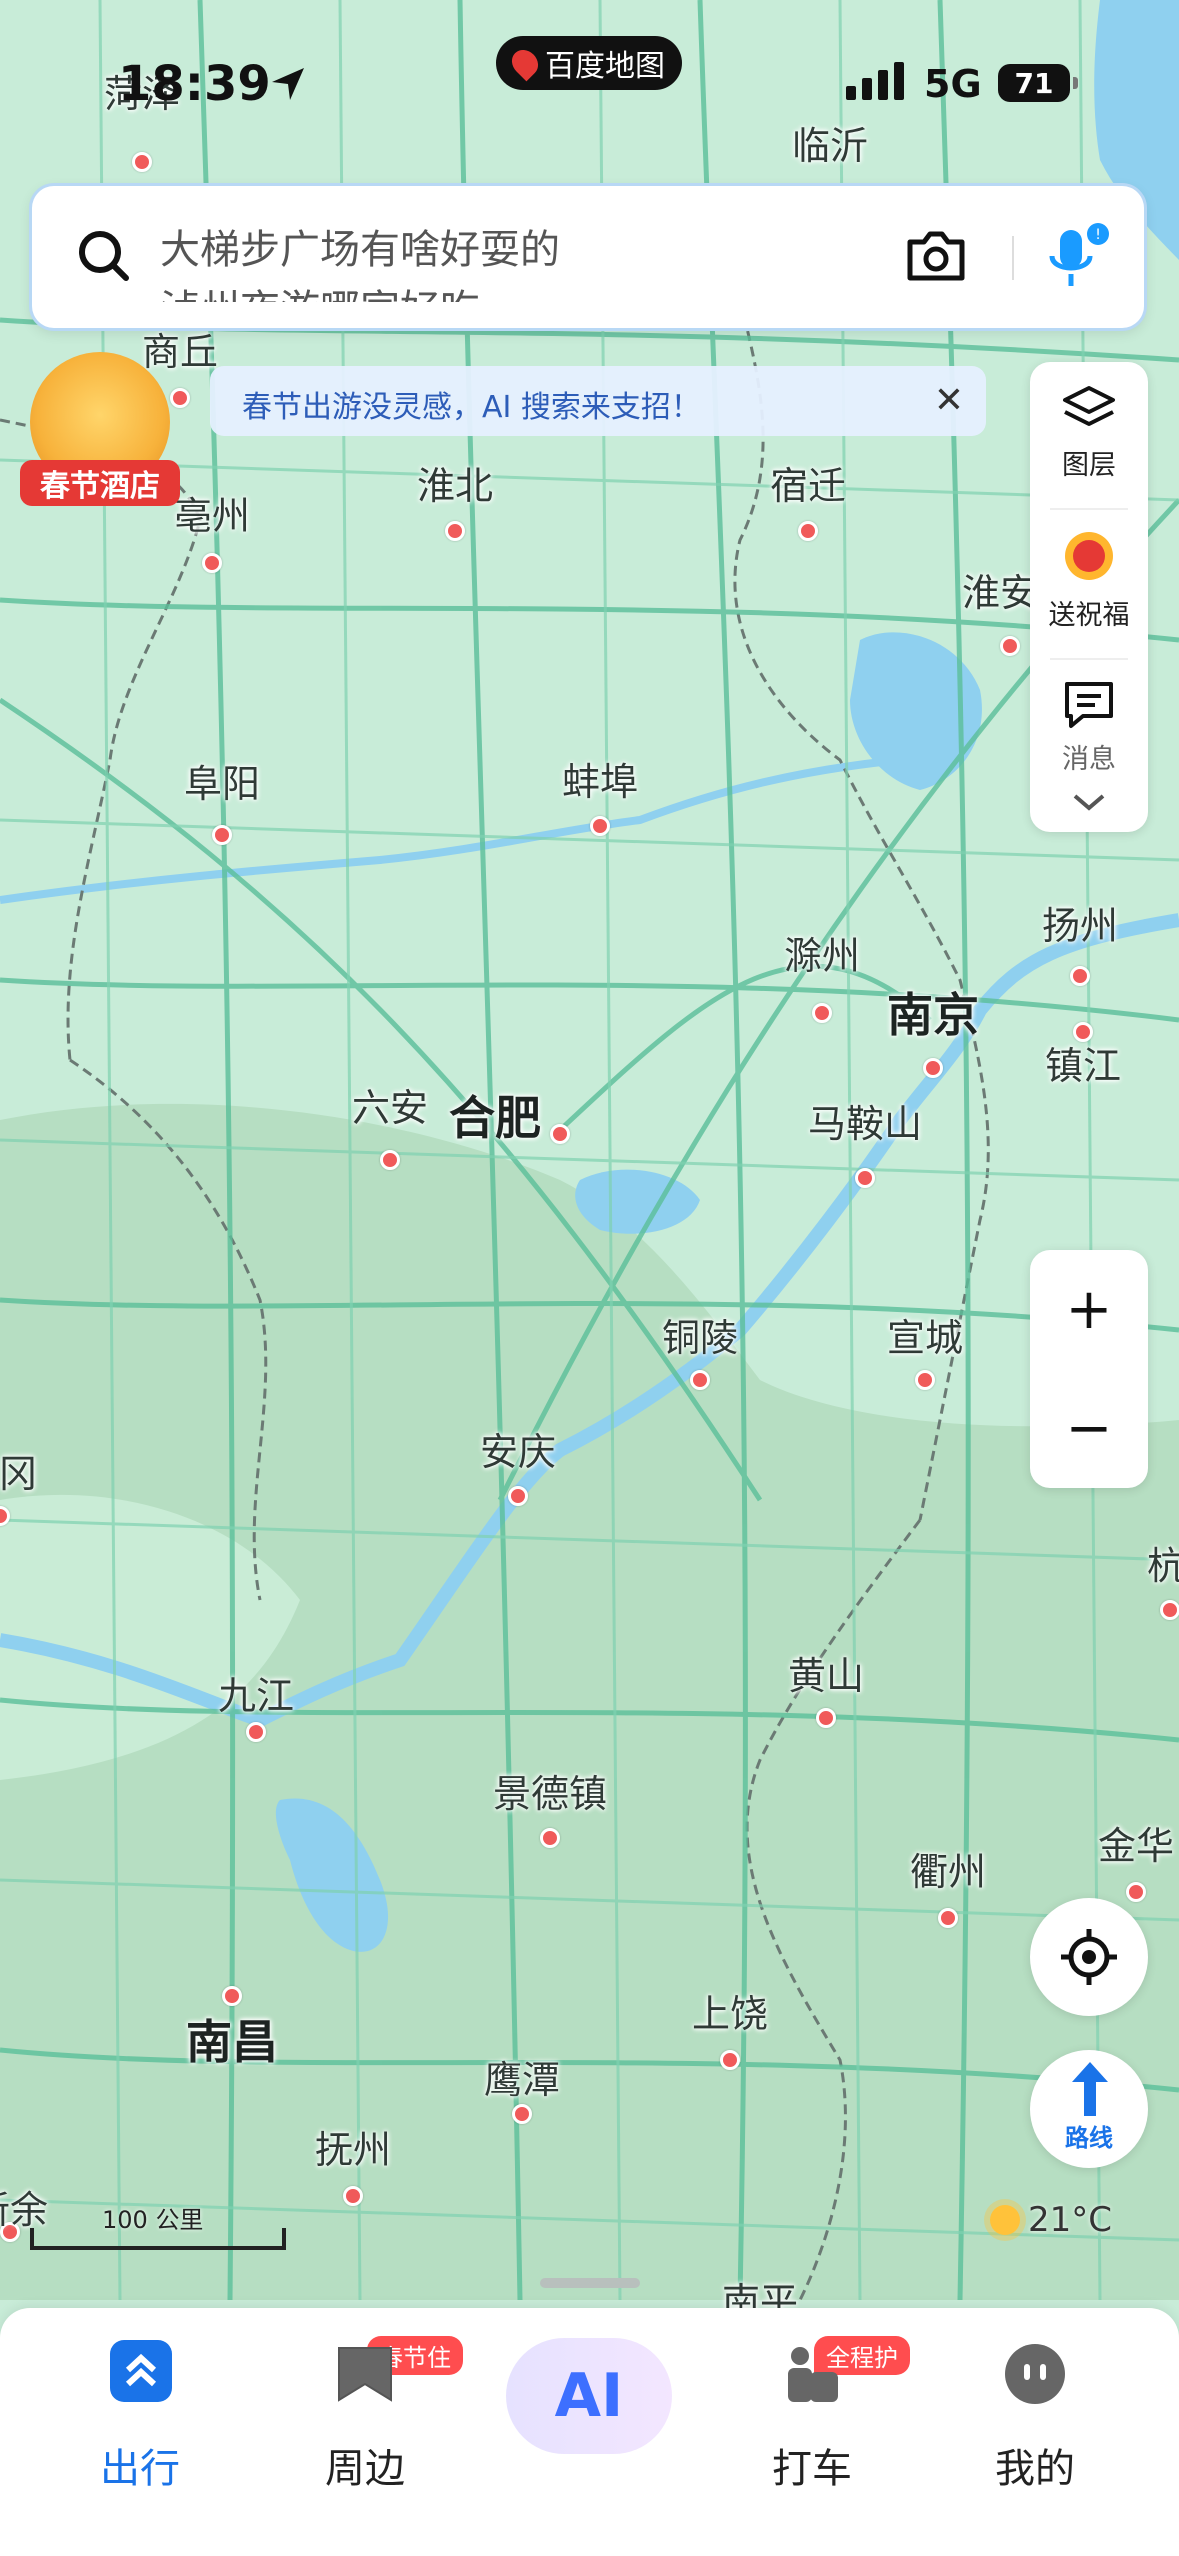  I want to click on notice-text: 春节出游没灵感，AI 搜索来支招！, so click(471, 407).